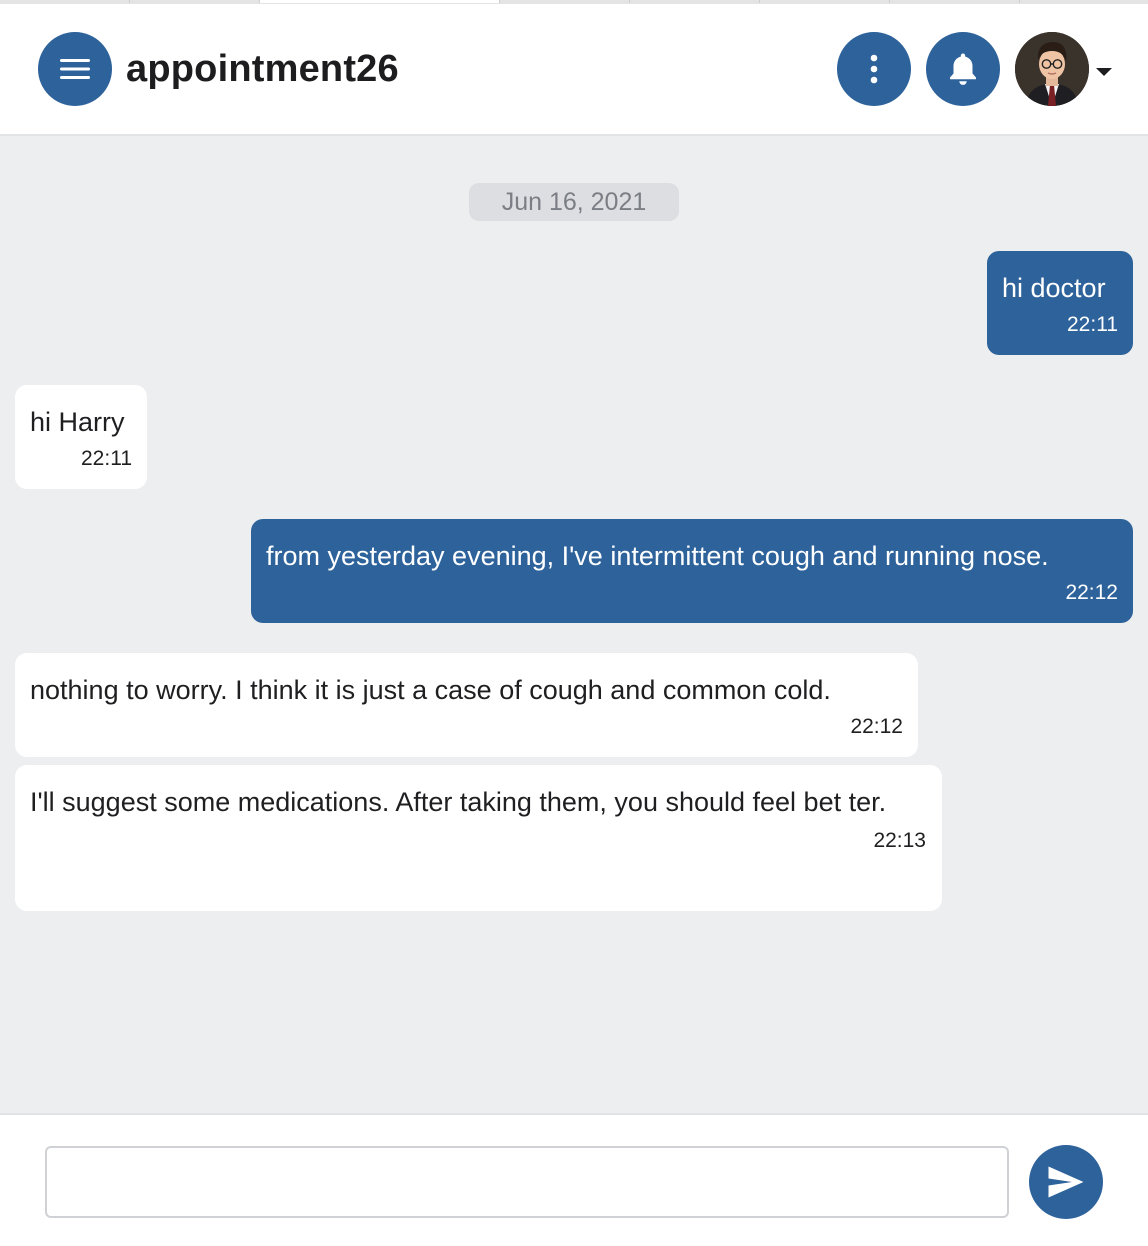  Describe the element at coordinates (262, 69) in the screenshot. I see `page-title: appointment26` at that location.